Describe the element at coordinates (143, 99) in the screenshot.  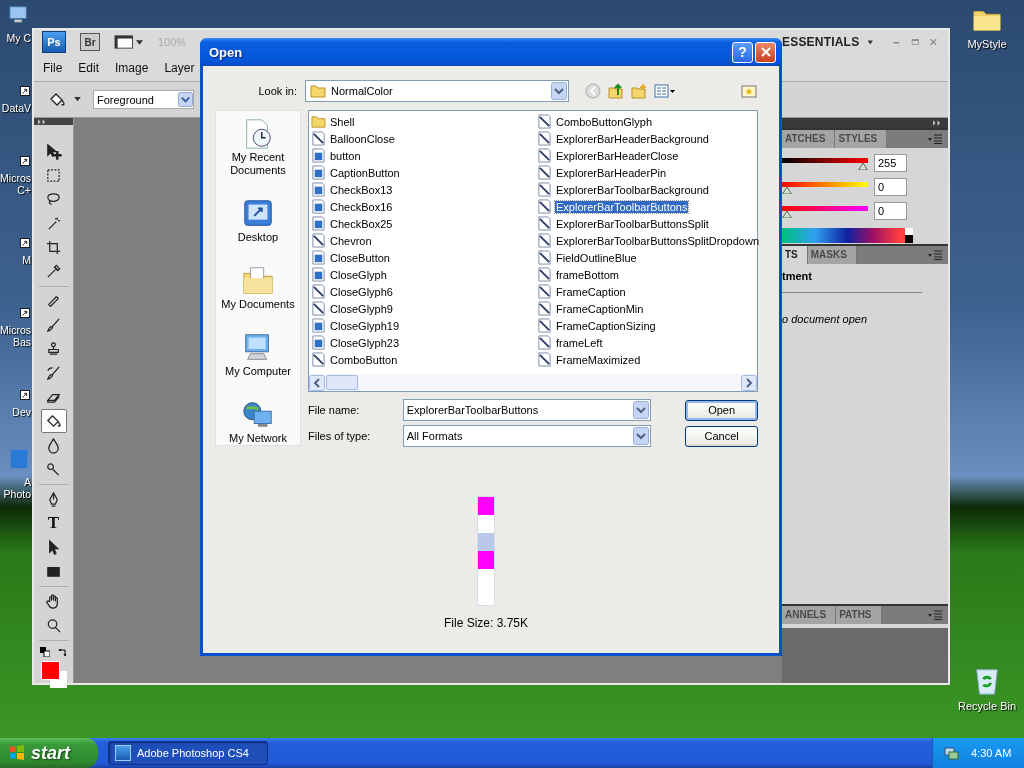
I see `fill-source-dropdown: Foreground` at that location.